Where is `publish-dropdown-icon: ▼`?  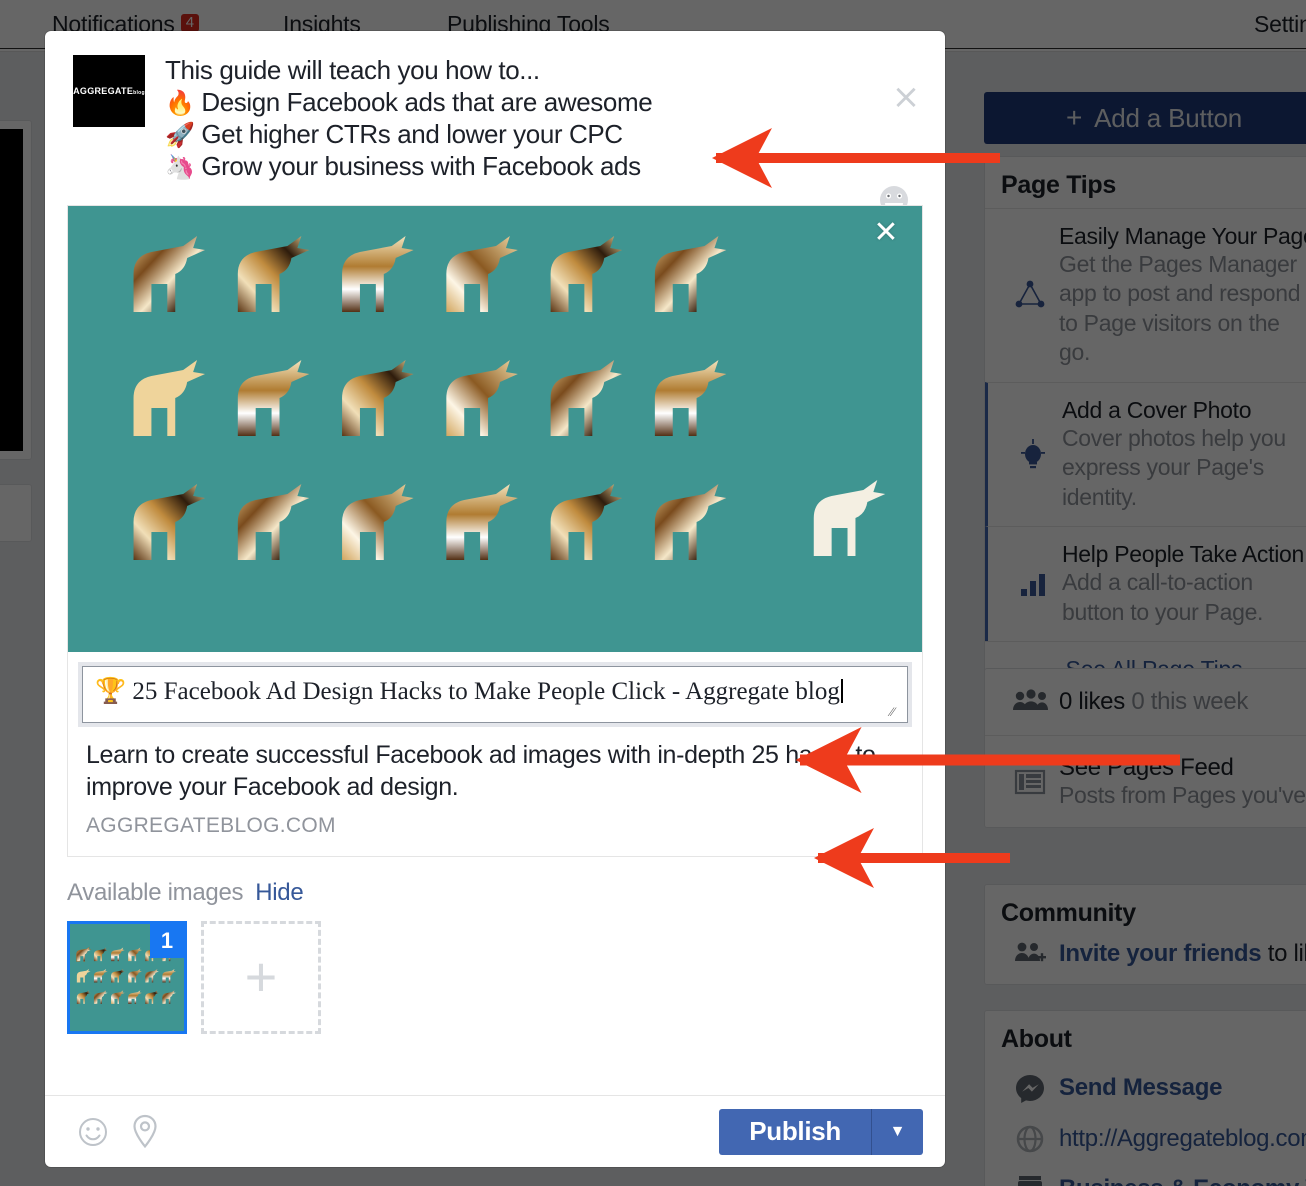 publish-dropdown-icon: ▼ is located at coordinates (897, 1131).